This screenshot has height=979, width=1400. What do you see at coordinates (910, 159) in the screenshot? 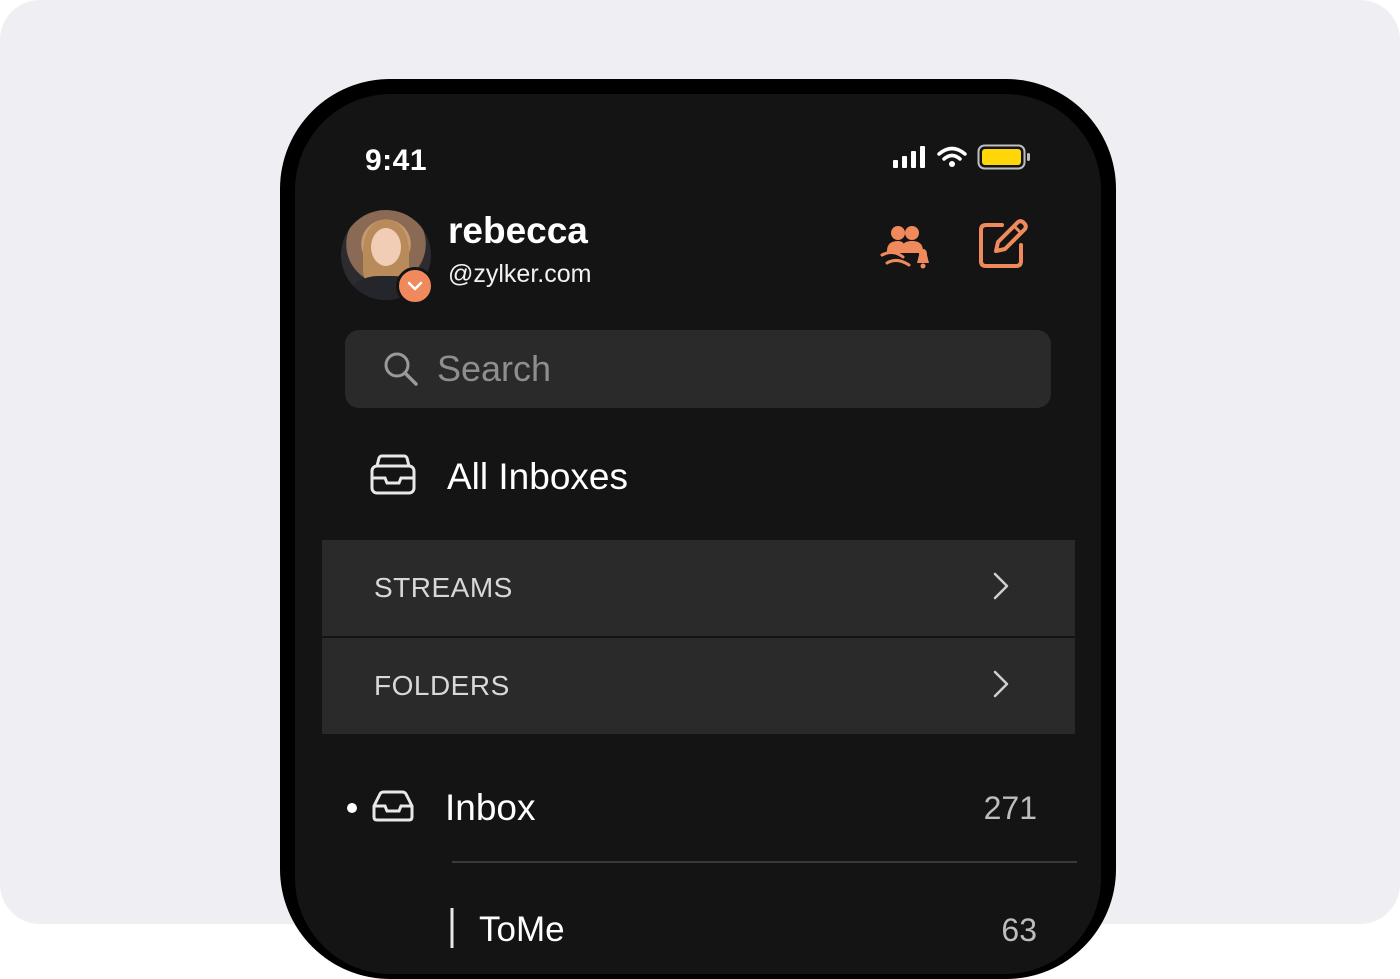
I see `signal-icon` at bounding box center [910, 159].